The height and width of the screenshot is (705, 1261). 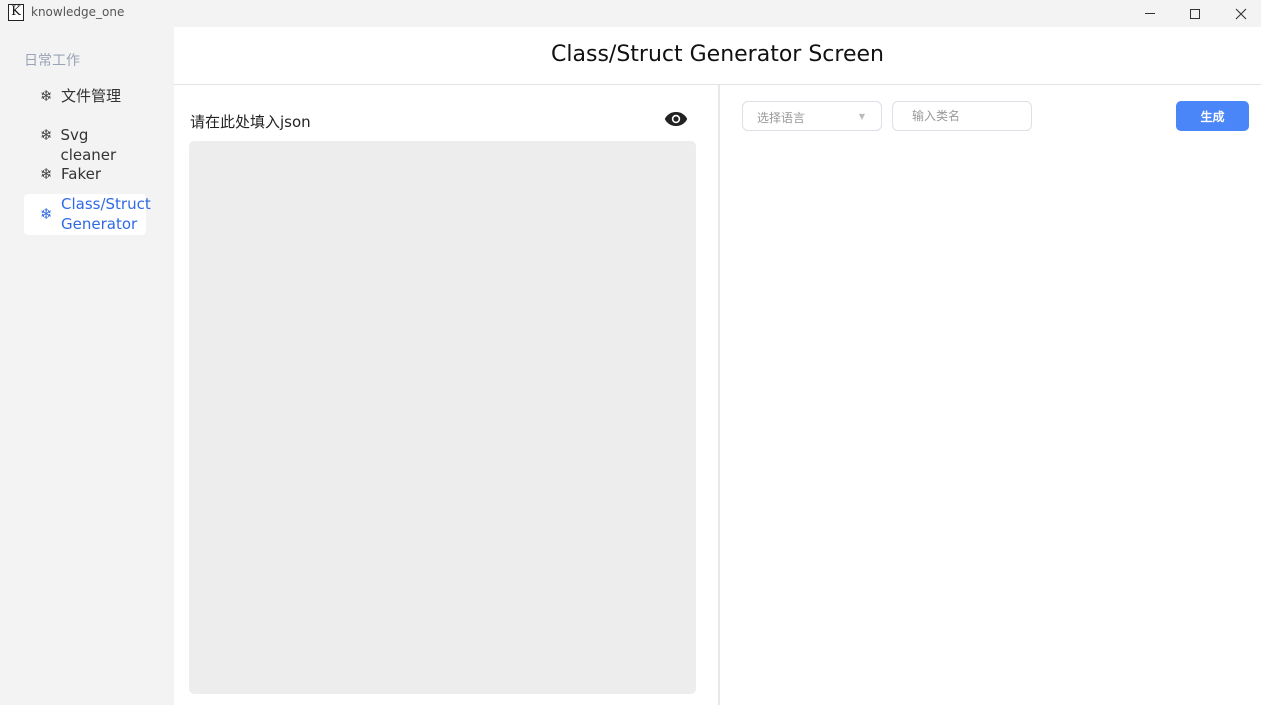 I want to click on sidebar-item-label: 文件管理, so click(x=91, y=96).